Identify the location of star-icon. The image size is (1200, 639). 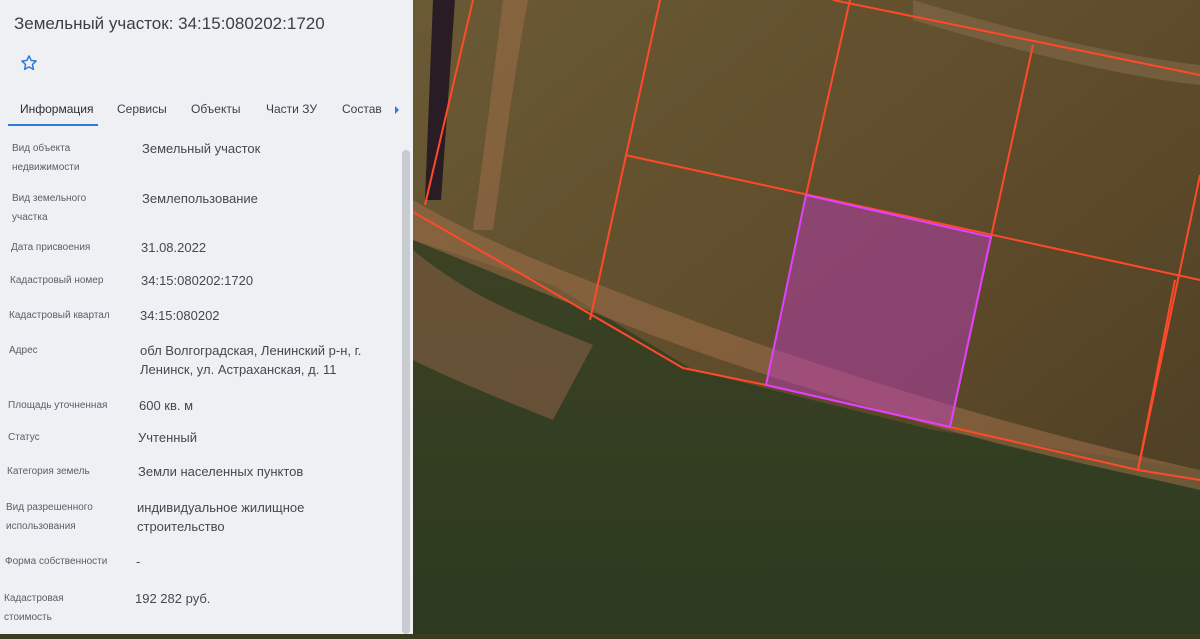
(31, 65).